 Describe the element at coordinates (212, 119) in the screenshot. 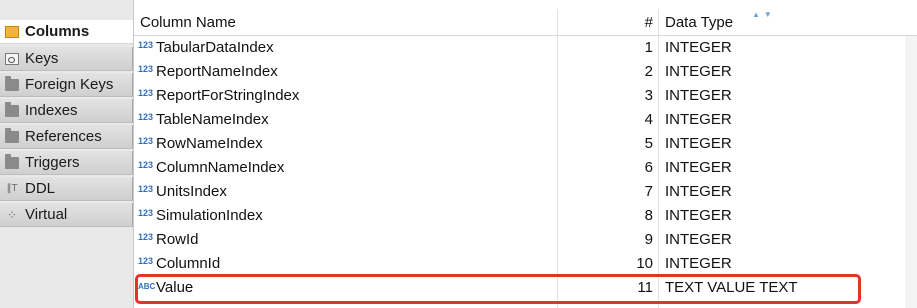

I see `column-name-cell: TableNameIndex` at that location.